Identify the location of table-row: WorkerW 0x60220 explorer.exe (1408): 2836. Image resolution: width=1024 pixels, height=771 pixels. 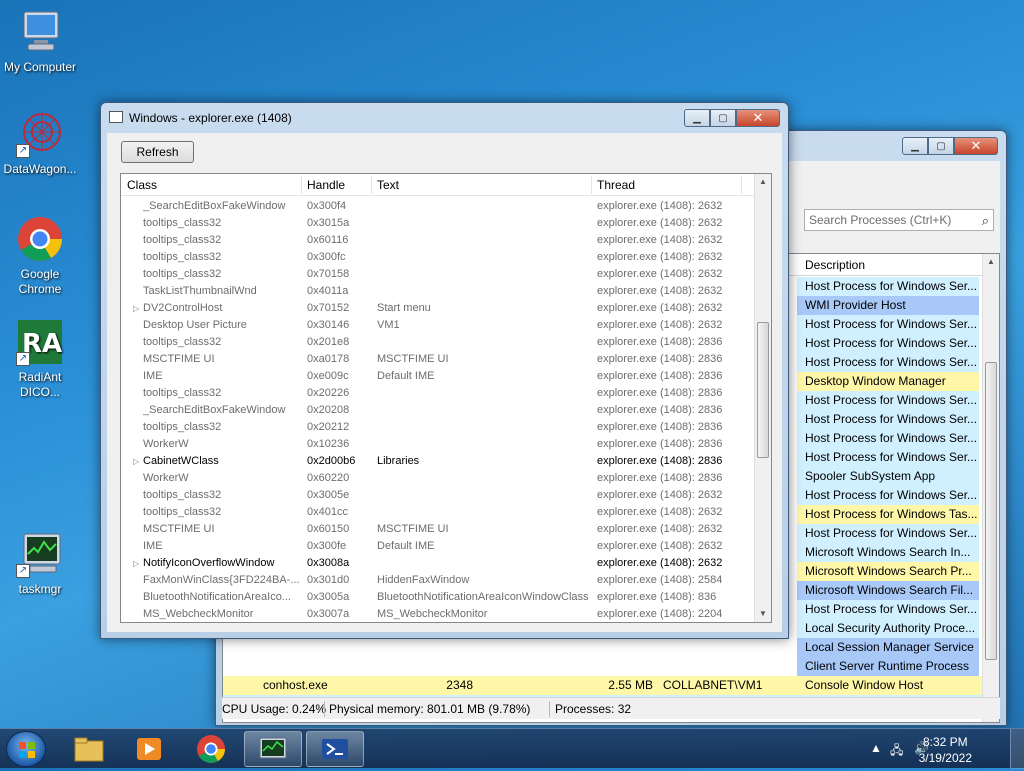
(437, 478).